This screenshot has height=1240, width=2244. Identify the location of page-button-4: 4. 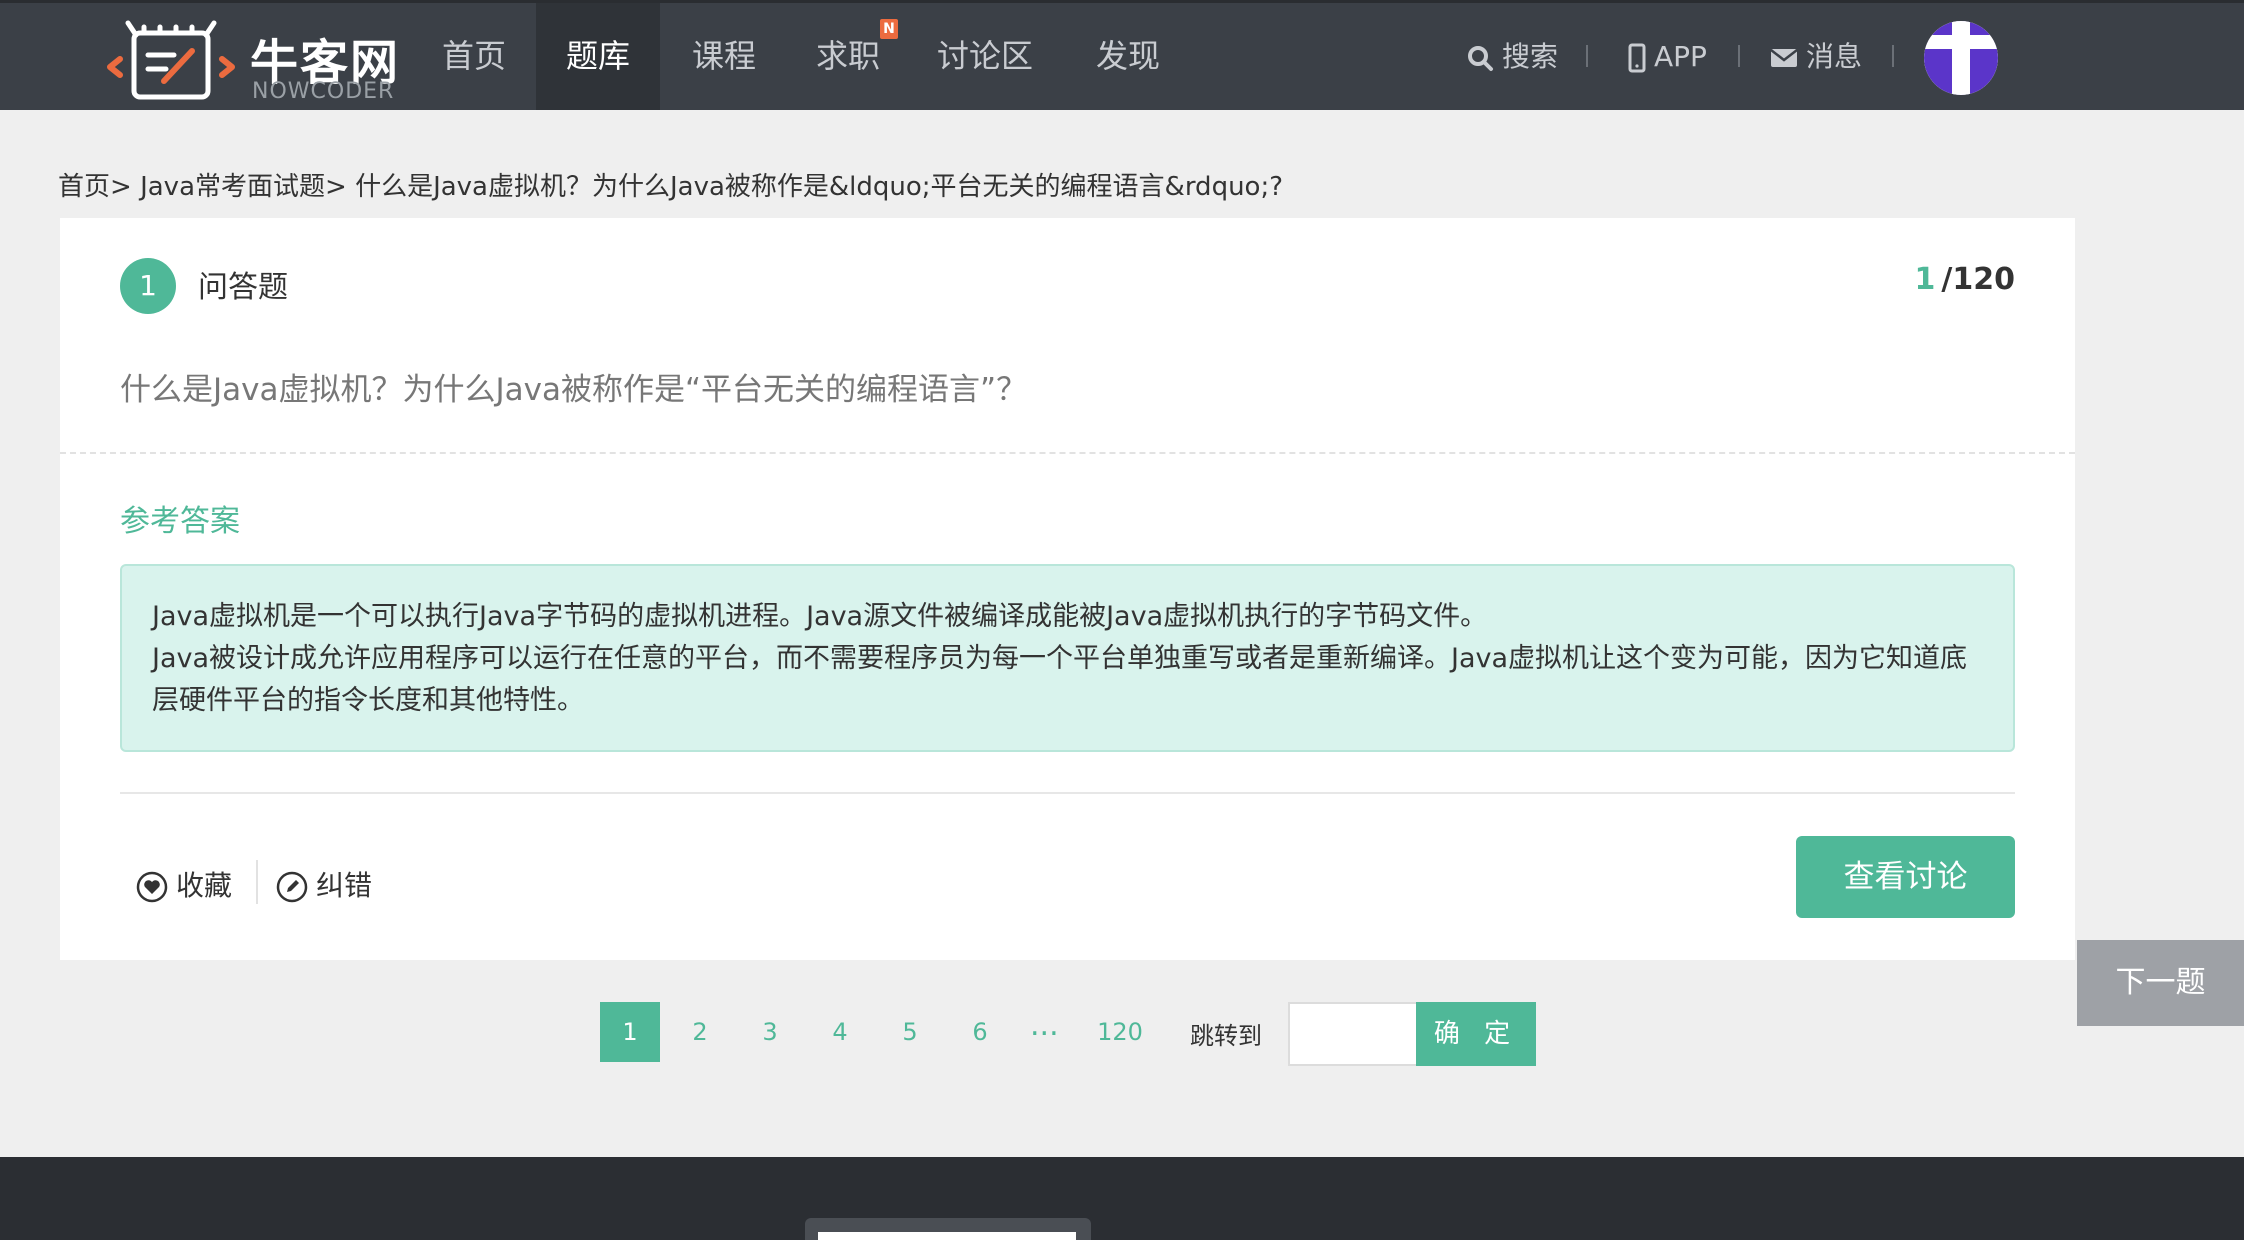
(840, 1032).